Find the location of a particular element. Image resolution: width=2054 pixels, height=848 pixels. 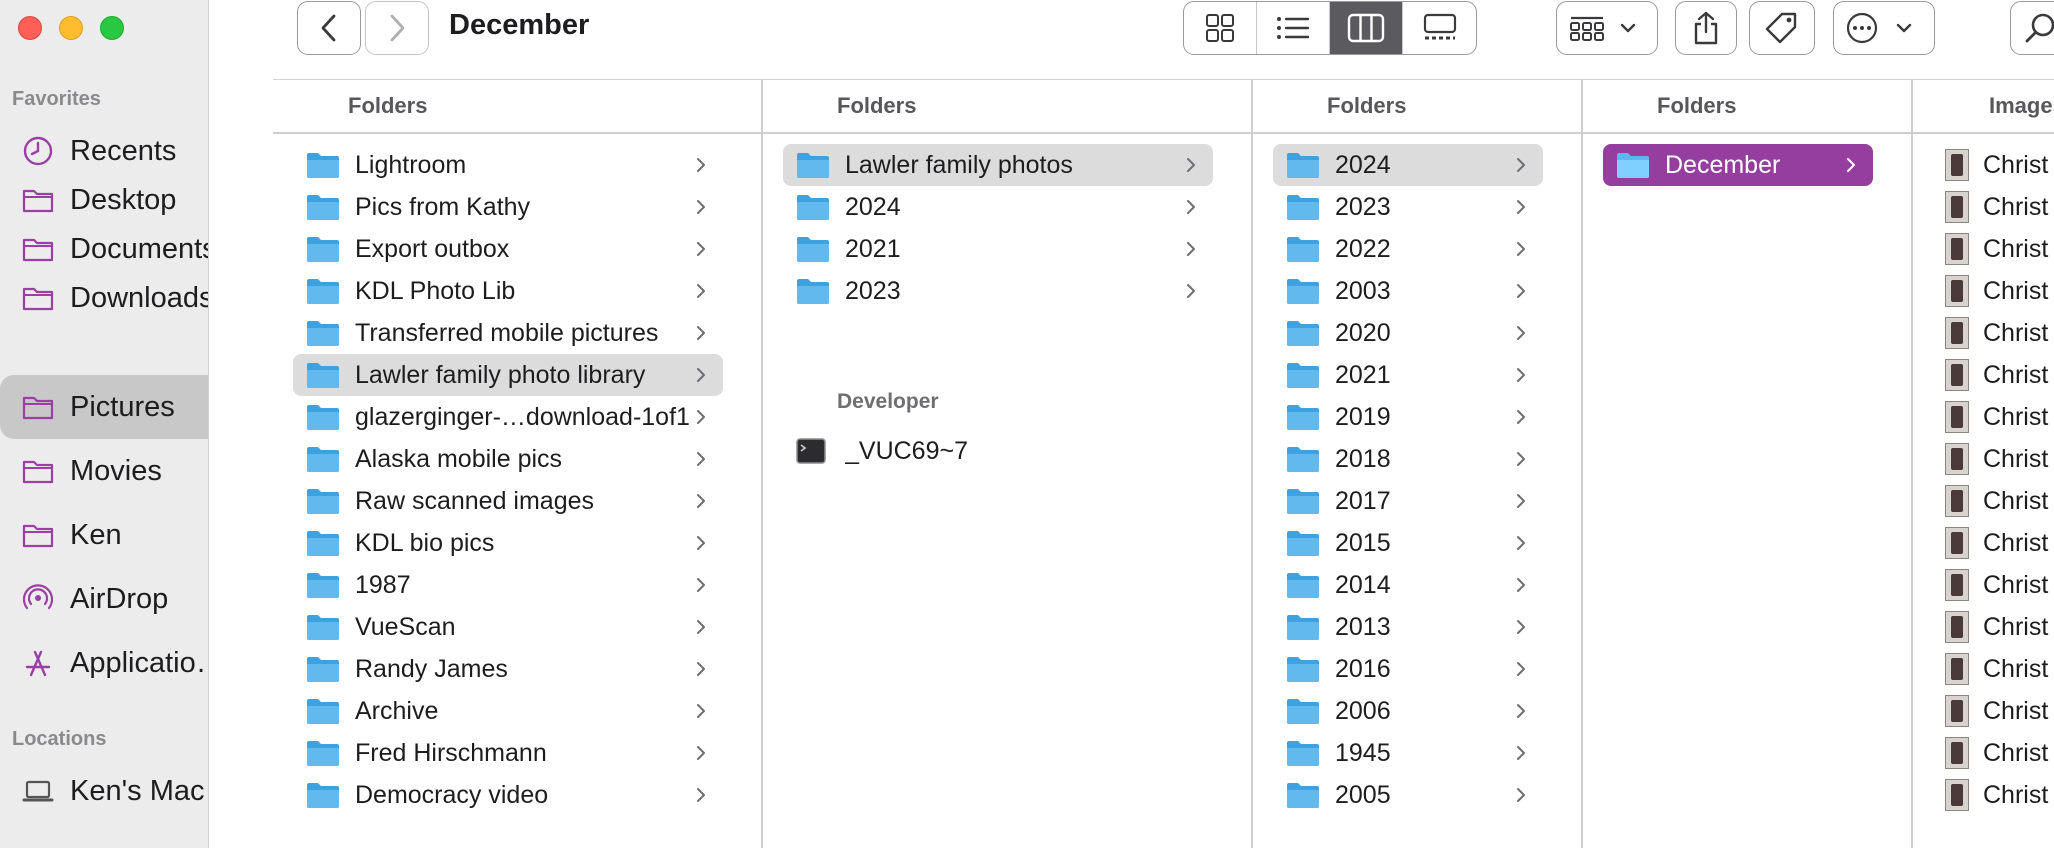

back-button is located at coordinates (329, 28).